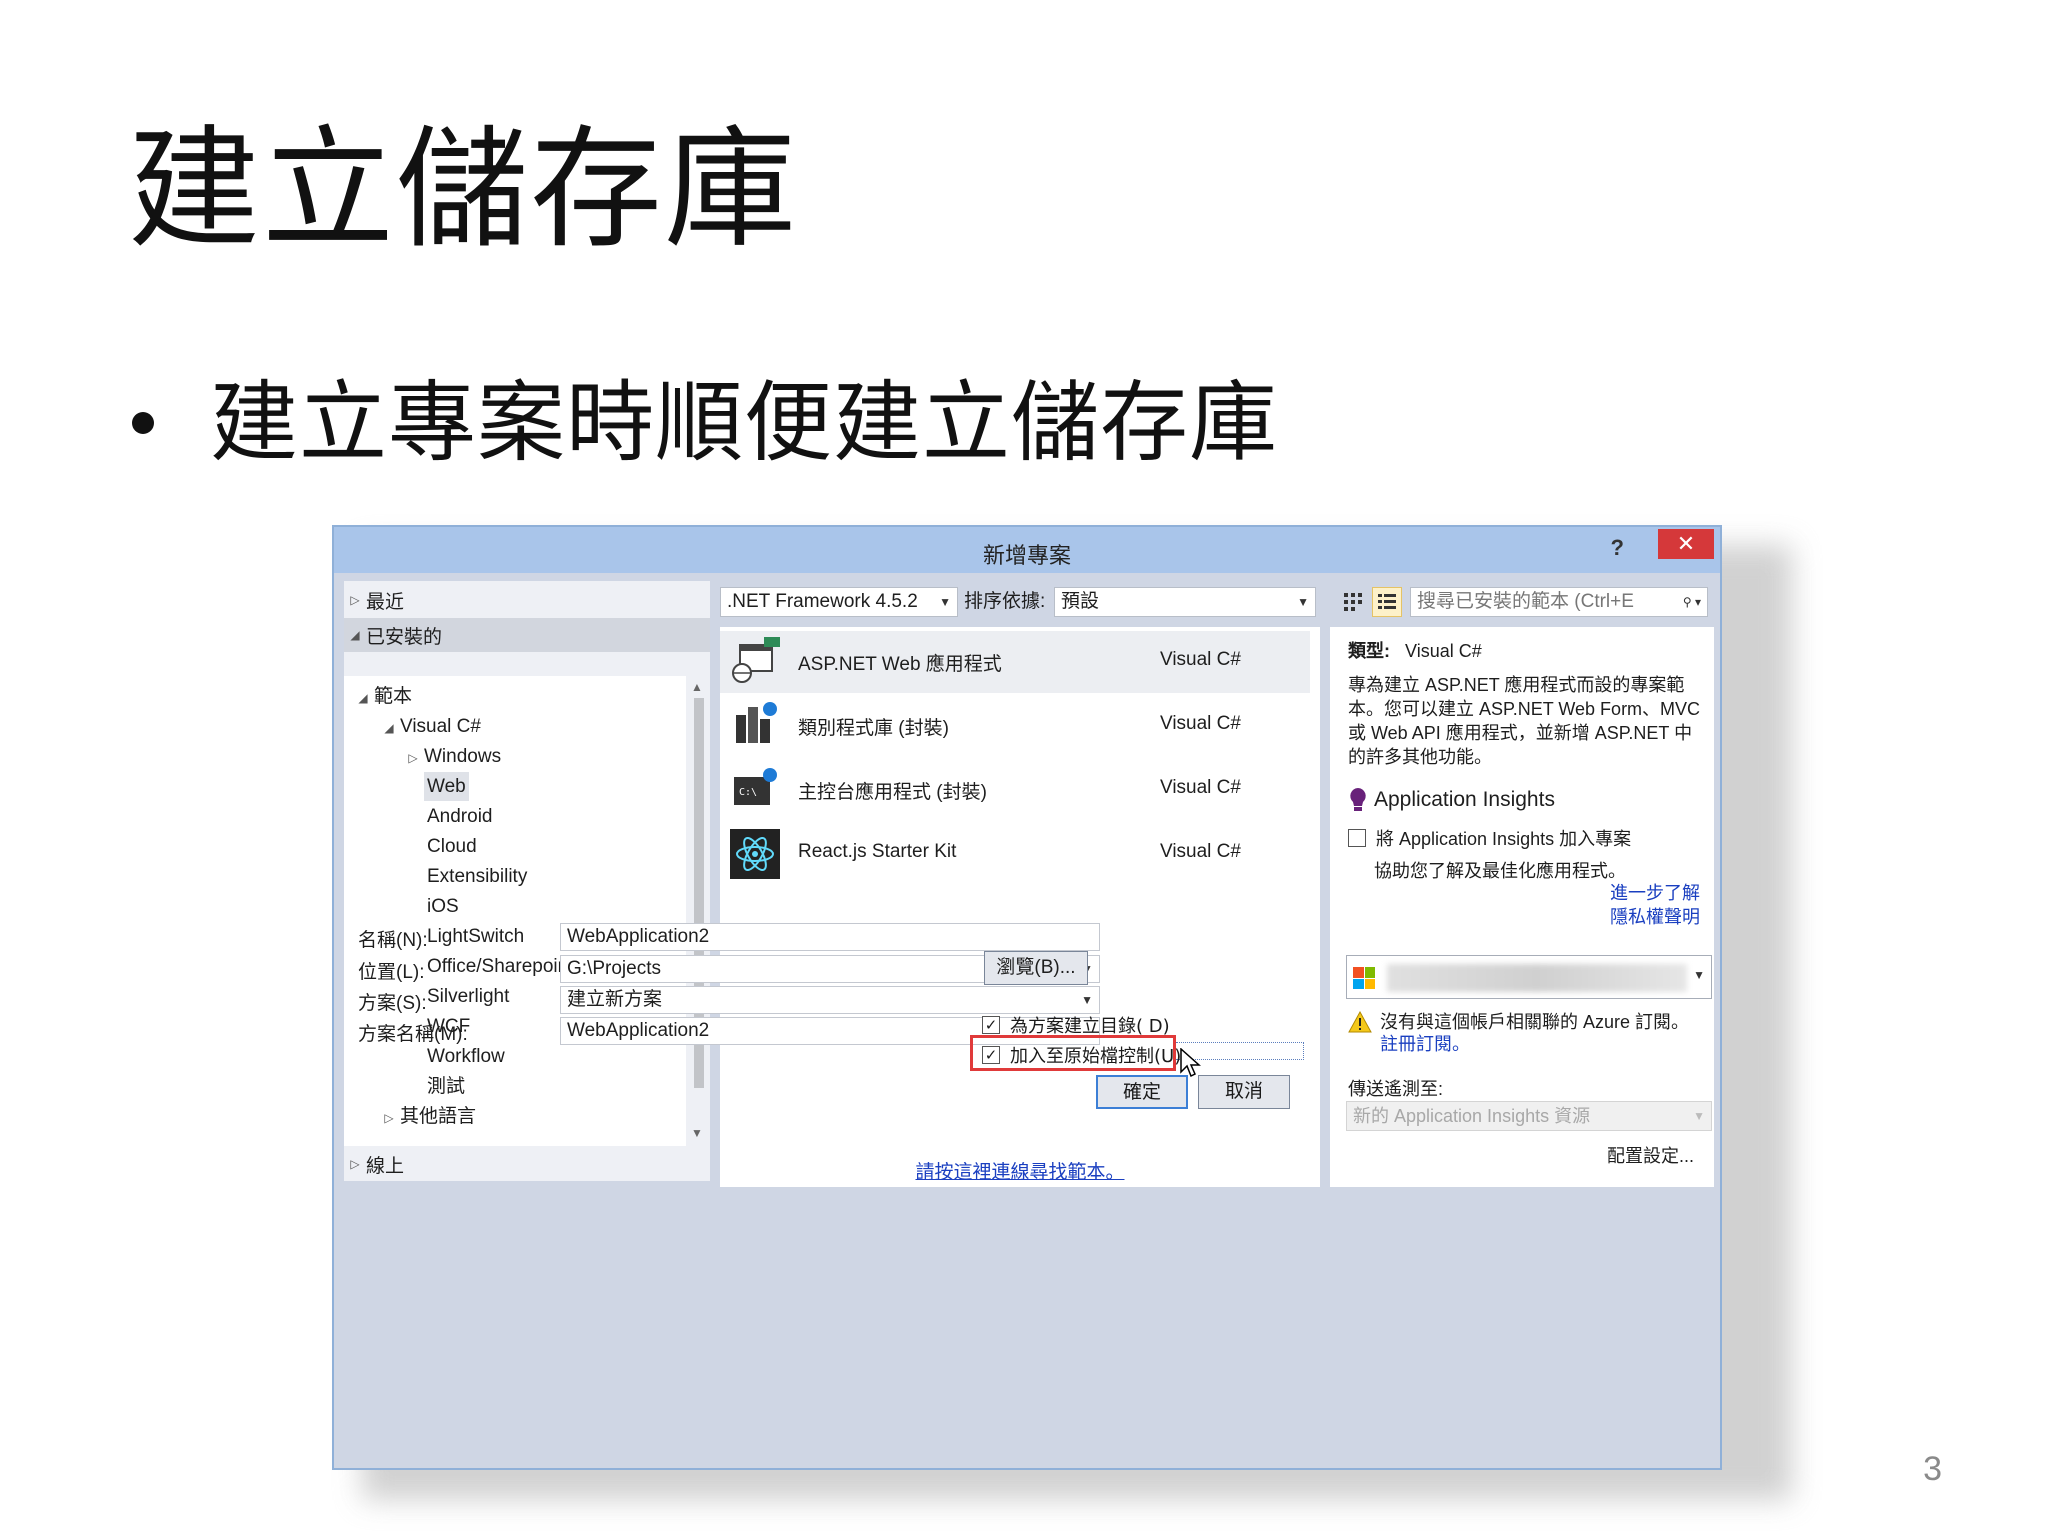  I want to click on nav-recent-label: 最近, so click(385, 602).